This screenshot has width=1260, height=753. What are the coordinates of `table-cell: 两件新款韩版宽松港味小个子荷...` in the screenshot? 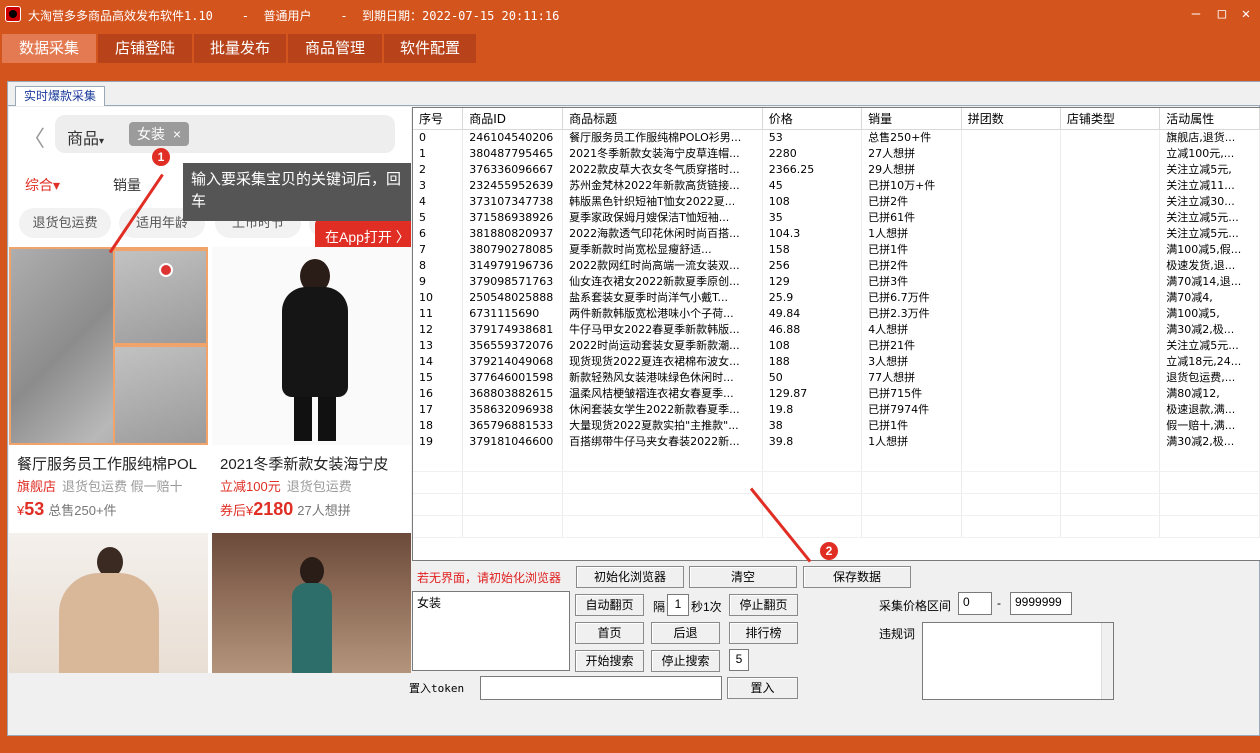 It's located at (662, 313).